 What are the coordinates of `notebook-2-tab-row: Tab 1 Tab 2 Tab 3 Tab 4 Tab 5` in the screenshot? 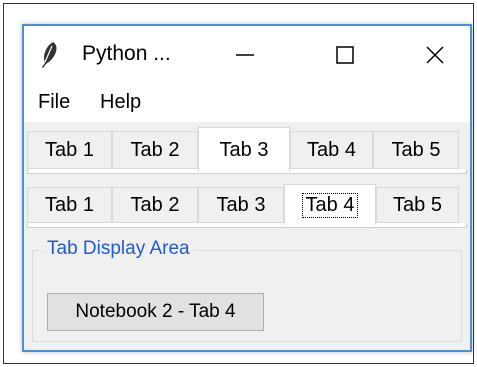 It's located at (247, 204).